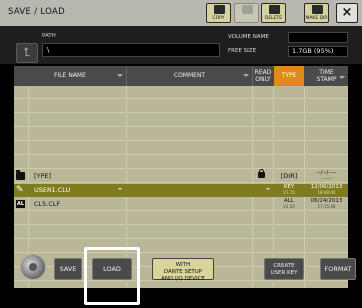 The width and height of the screenshot is (362, 308). What do you see at coordinates (338, 269) in the screenshot?
I see `format-button: FORMAT` at bounding box center [338, 269].